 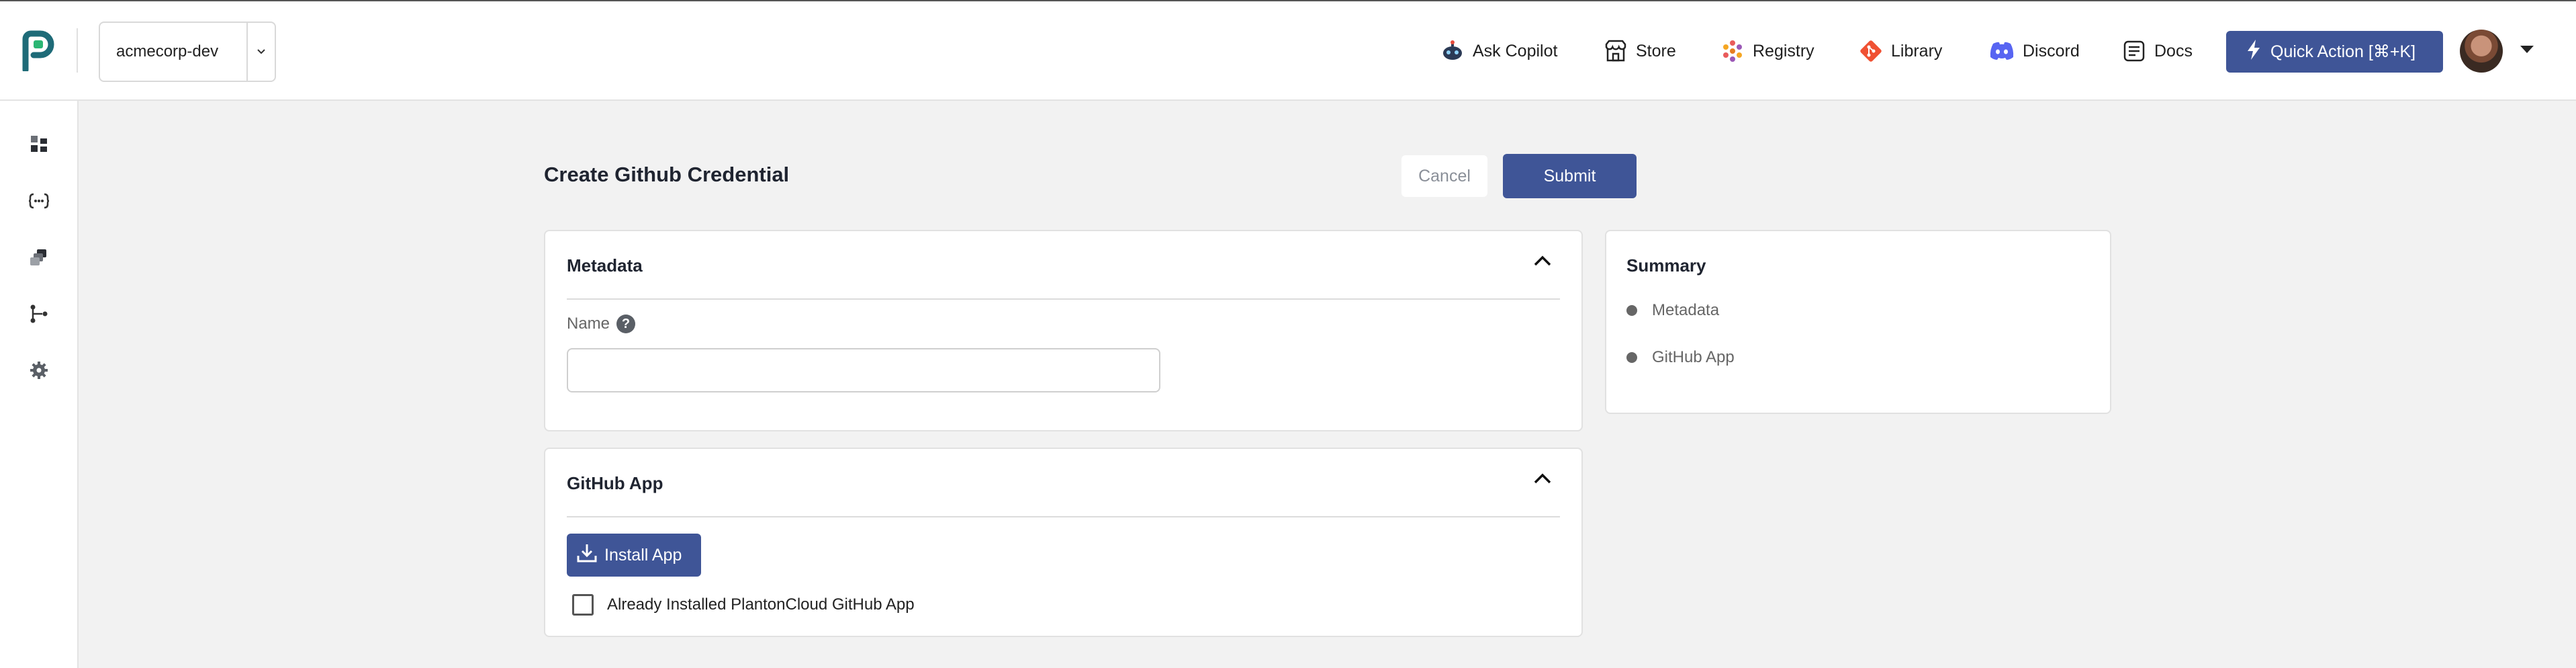 I want to click on nav-library: Library, so click(x=1900, y=51).